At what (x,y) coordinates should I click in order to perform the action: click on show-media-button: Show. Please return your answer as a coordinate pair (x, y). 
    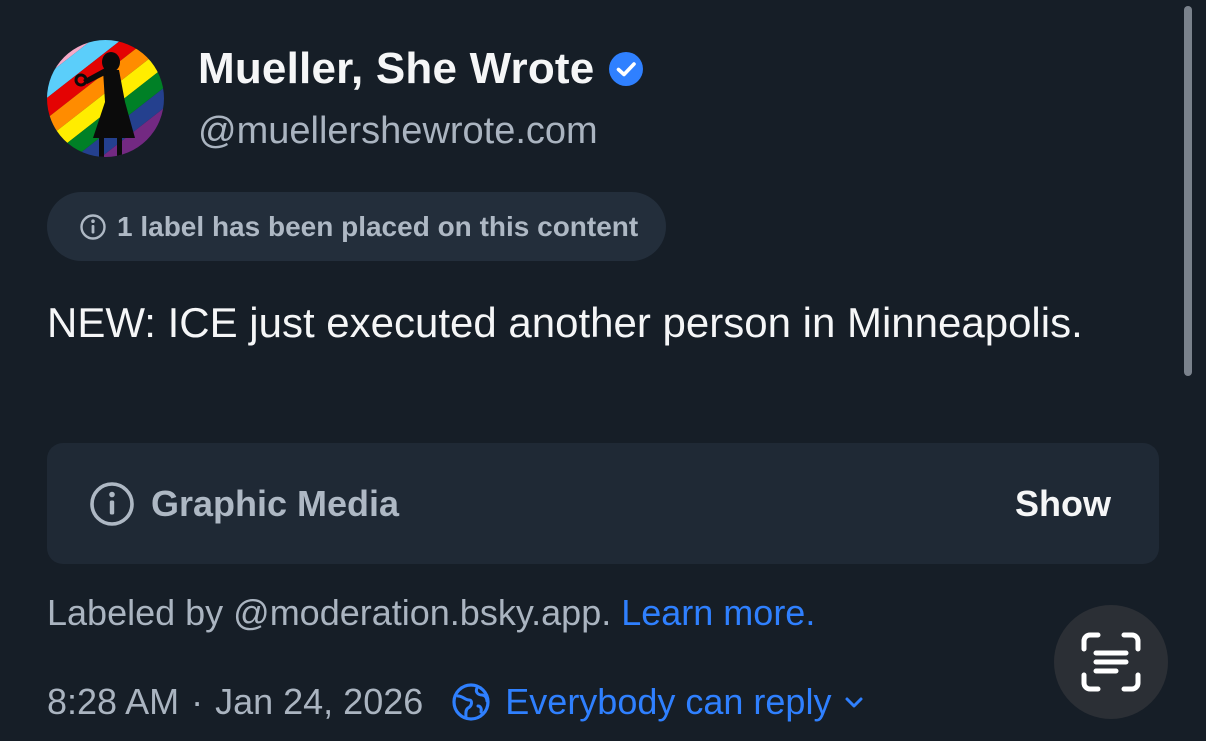
    Looking at the image, I should click on (1063, 504).